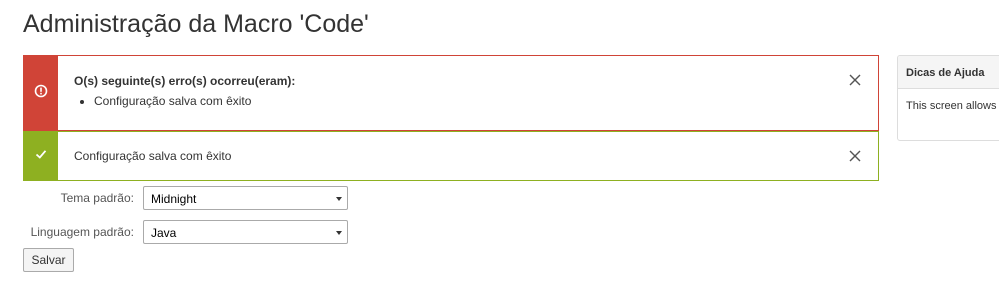  I want to click on success-alert: Configuração salva com êxito, so click(451, 156).